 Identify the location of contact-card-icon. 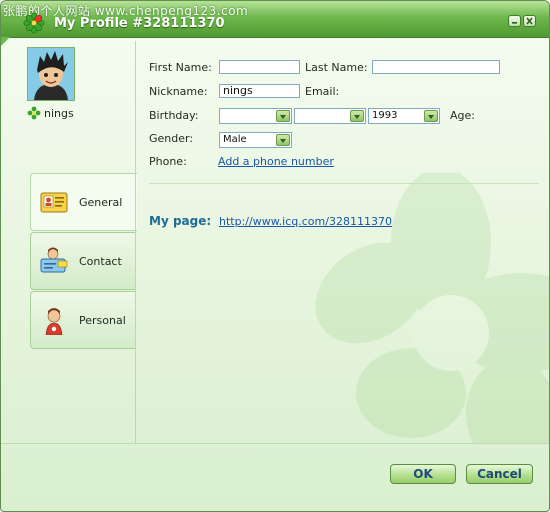
(54, 260).